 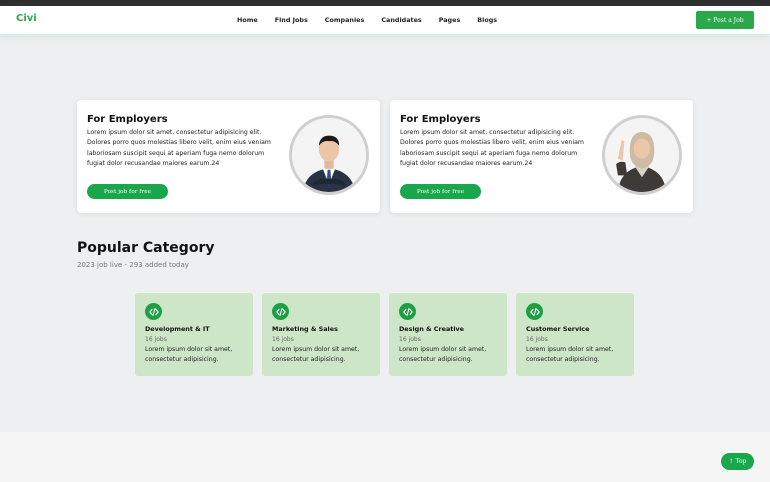 I want to click on nav-candidates: Candidates, so click(x=401, y=20).